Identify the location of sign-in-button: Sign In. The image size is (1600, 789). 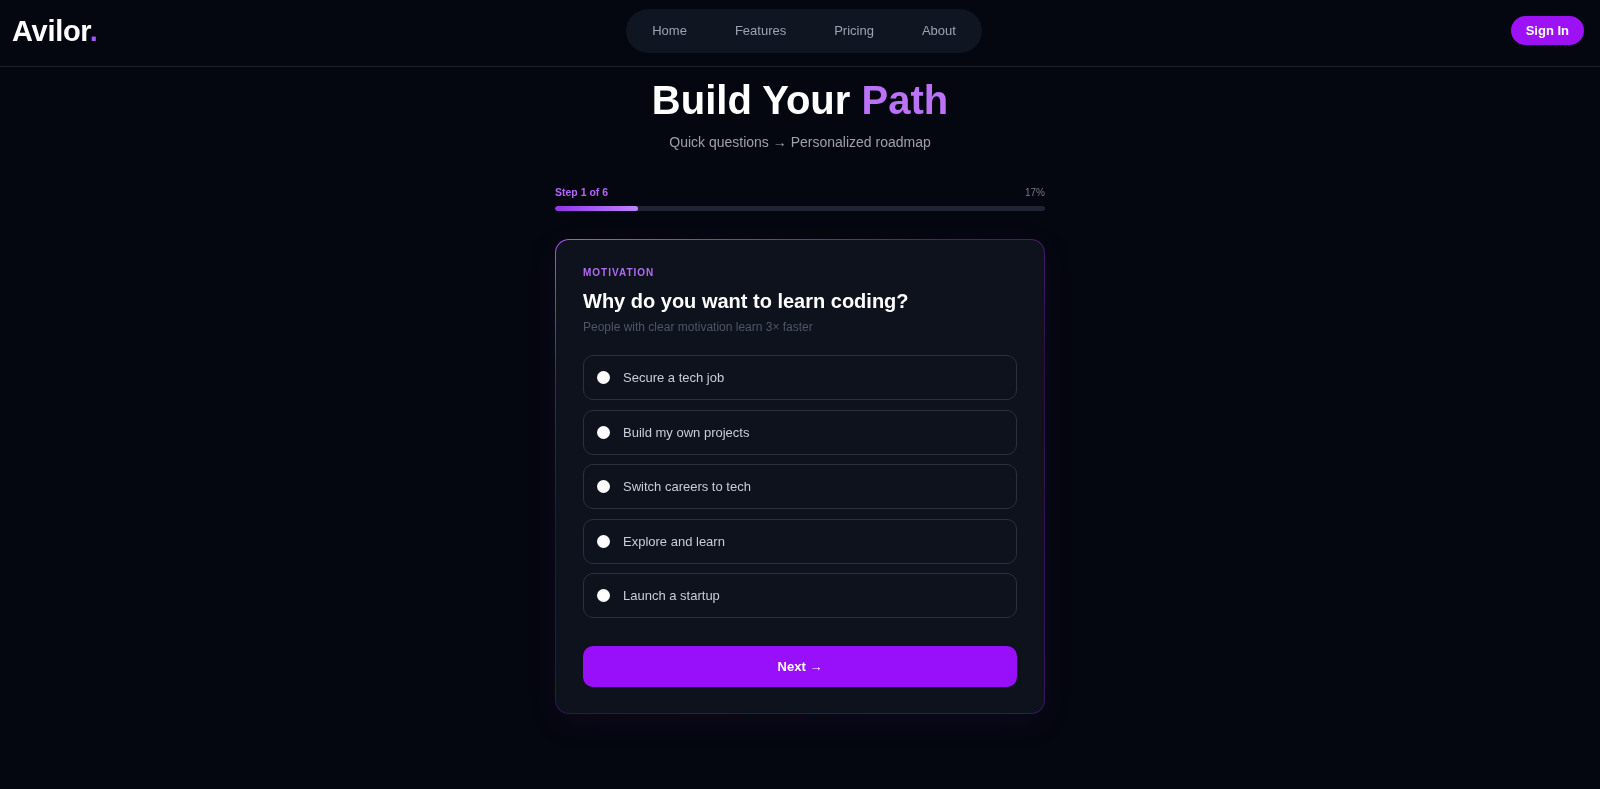
(1547, 30).